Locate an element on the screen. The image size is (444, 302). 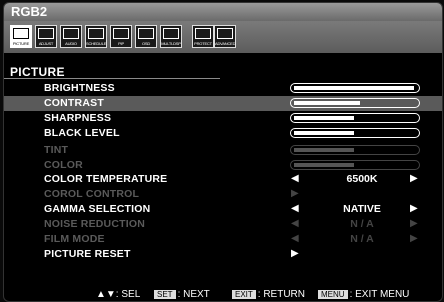
tab-label: SCHEDULE is located at coordinates (96, 43).